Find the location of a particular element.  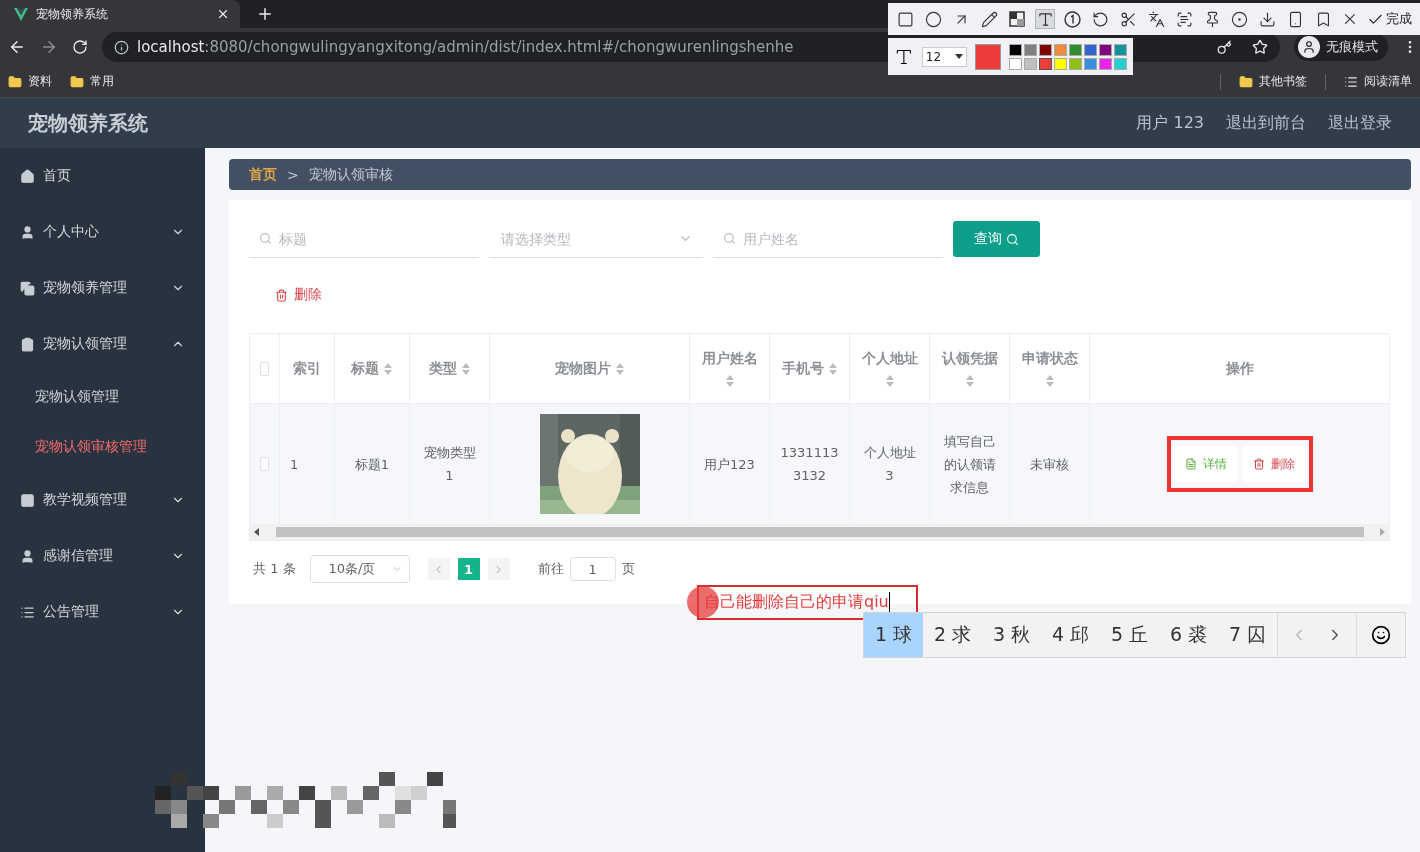

sidebar-subitem: 宠物认领审核管理 is located at coordinates (102, 447).